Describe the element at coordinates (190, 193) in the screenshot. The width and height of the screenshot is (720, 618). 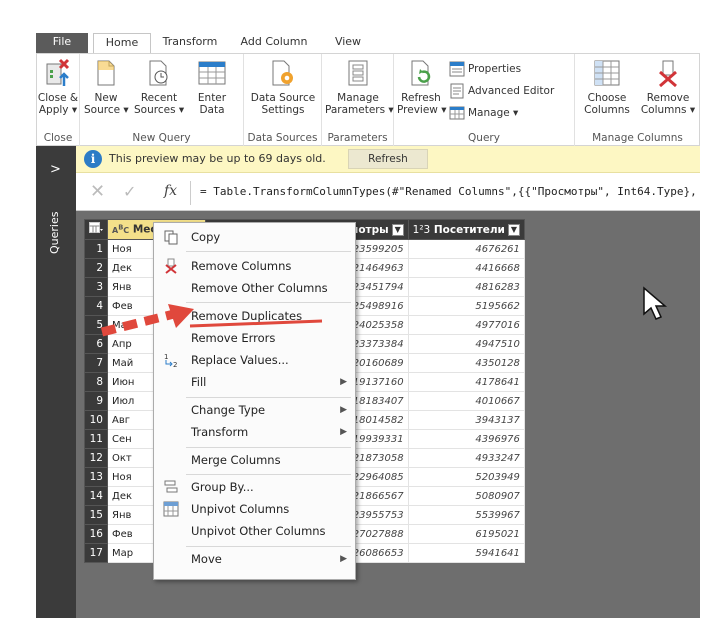
I see `formula-separator` at that location.